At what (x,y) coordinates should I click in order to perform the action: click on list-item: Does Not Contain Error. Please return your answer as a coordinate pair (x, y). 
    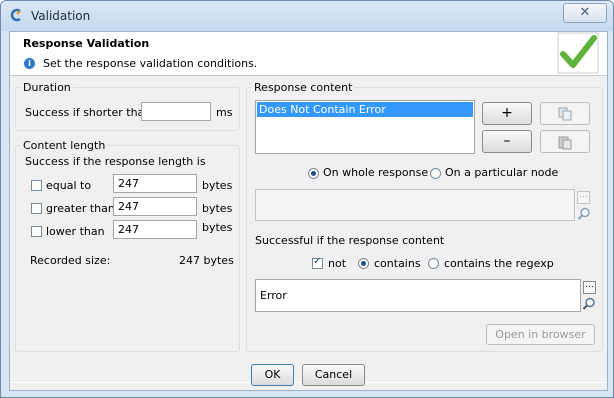
    Looking at the image, I should click on (365, 109).